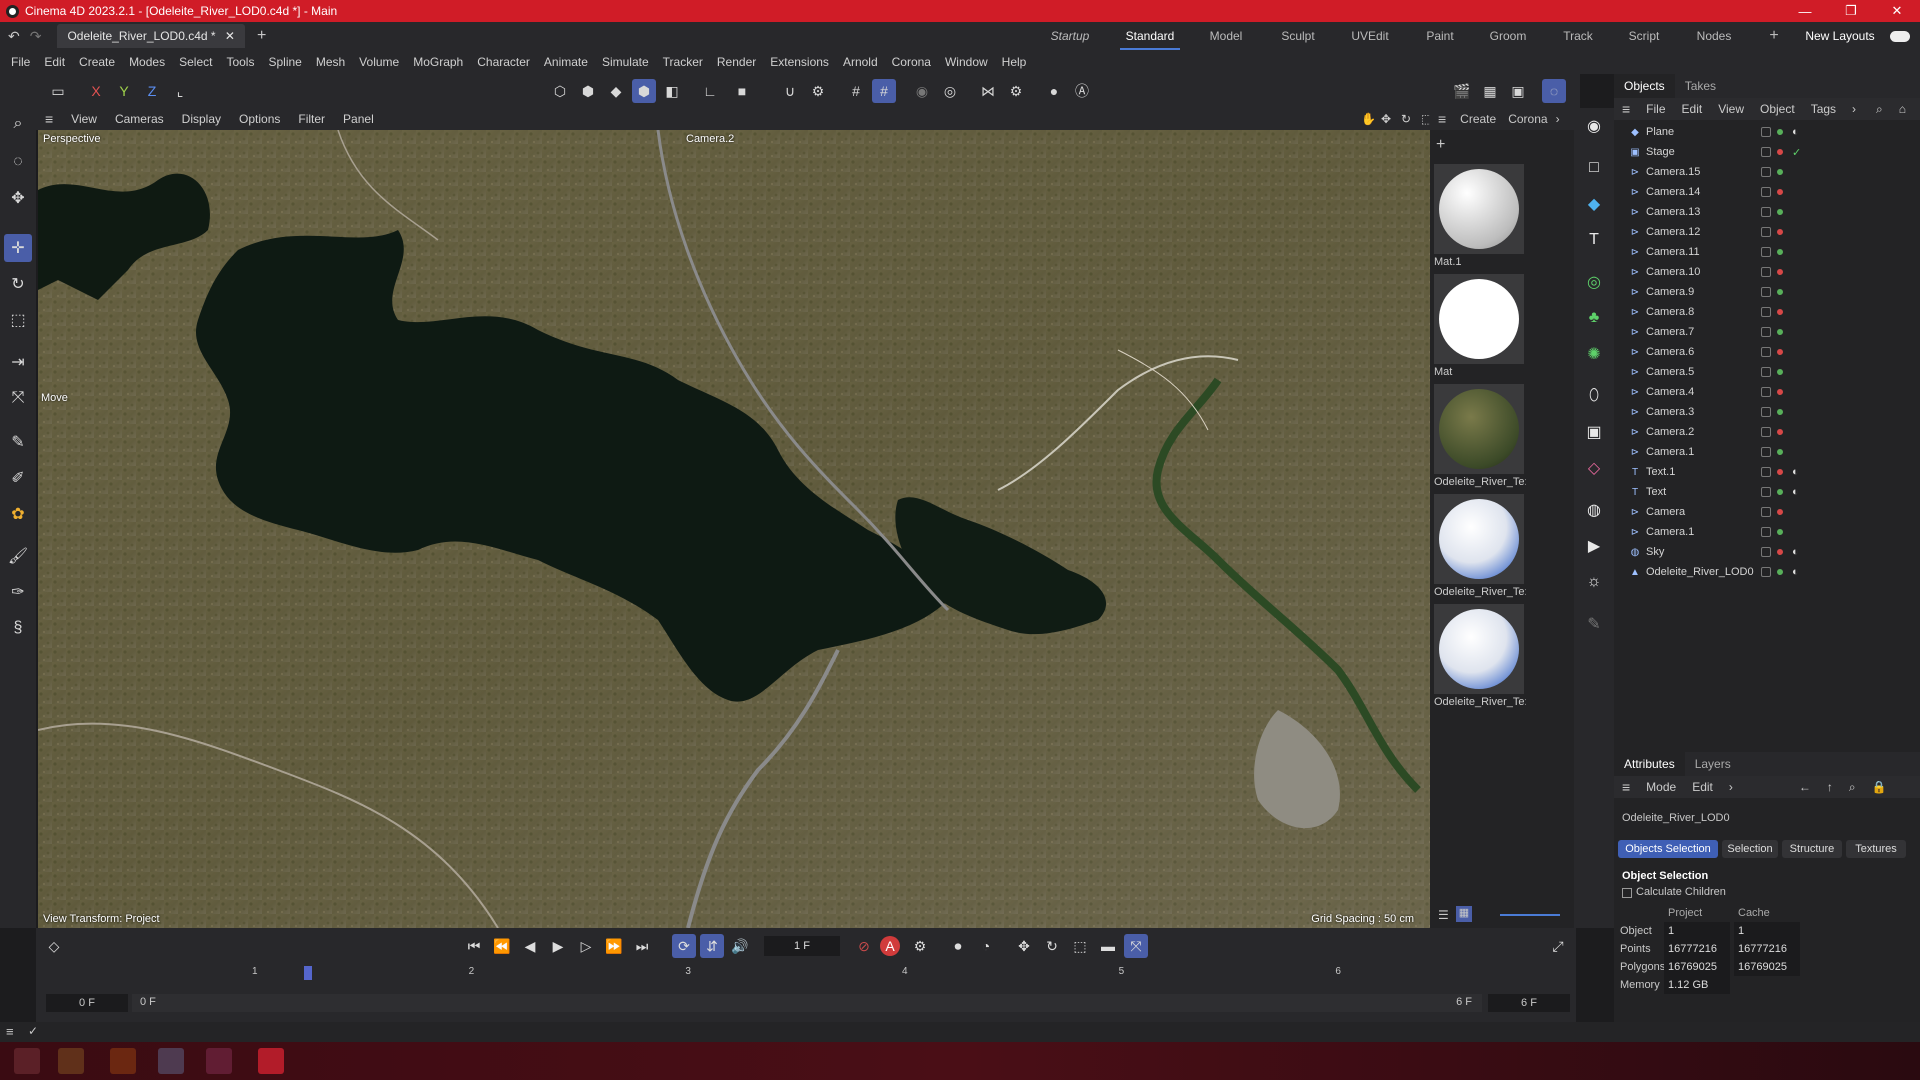  I want to click on menu-mesh: Mesh, so click(330, 62).